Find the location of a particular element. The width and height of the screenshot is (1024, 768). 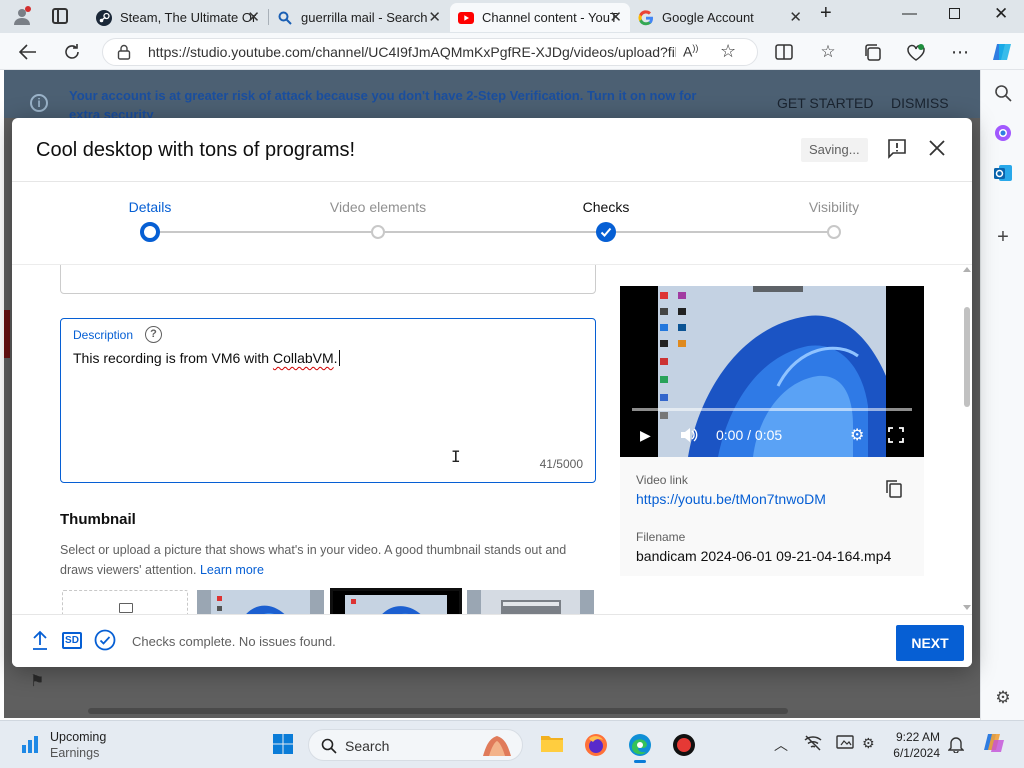

split-screen-icon is located at coordinates (784, 52).